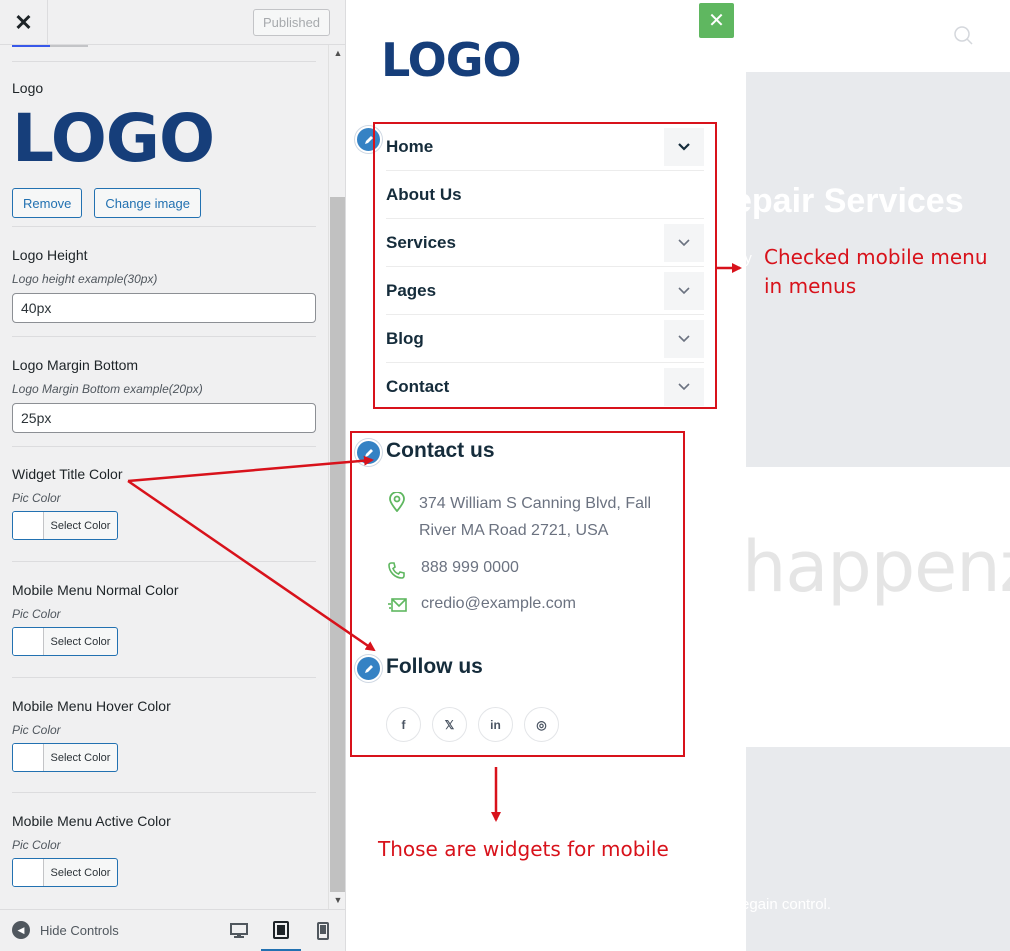 The width and height of the screenshot is (1010, 951). I want to click on mobile-menu-close-button: ✕, so click(716, 20).